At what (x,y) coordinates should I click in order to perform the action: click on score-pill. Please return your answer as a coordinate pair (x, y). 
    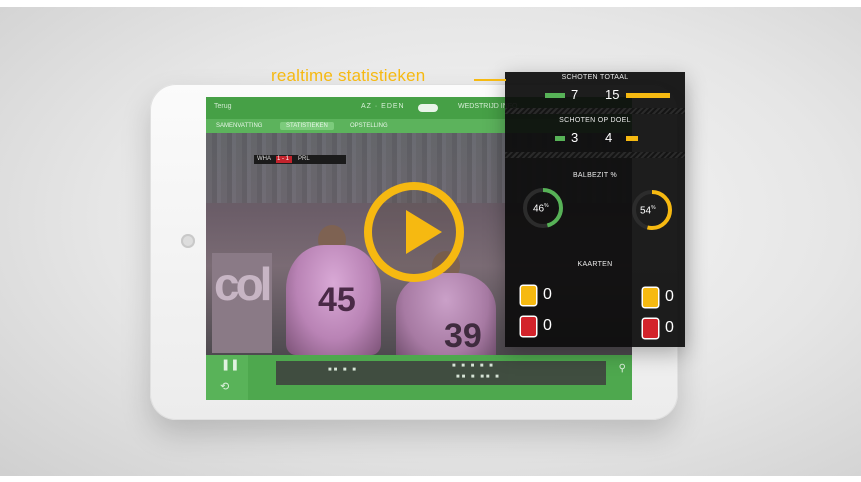
    Looking at the image, I should click on (428, 108).